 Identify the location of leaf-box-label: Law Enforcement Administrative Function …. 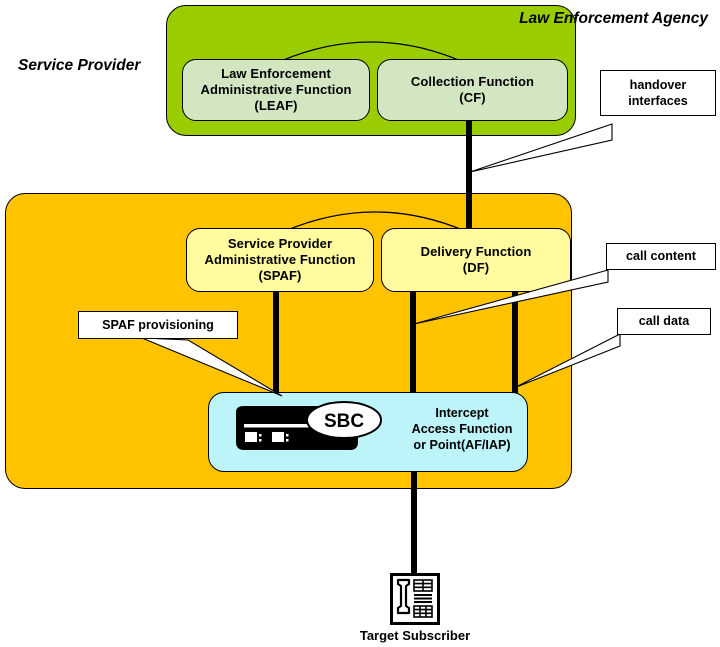
(276, 89).